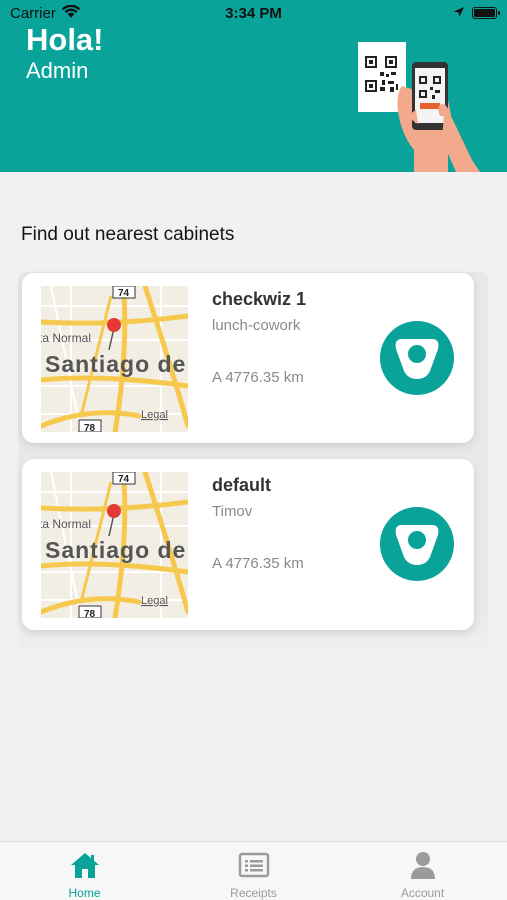 This screenshot has width=507, height=900. Describe the element at coordinates (57, 70) in the screenshot. I see `user-name: Admin` at that location.